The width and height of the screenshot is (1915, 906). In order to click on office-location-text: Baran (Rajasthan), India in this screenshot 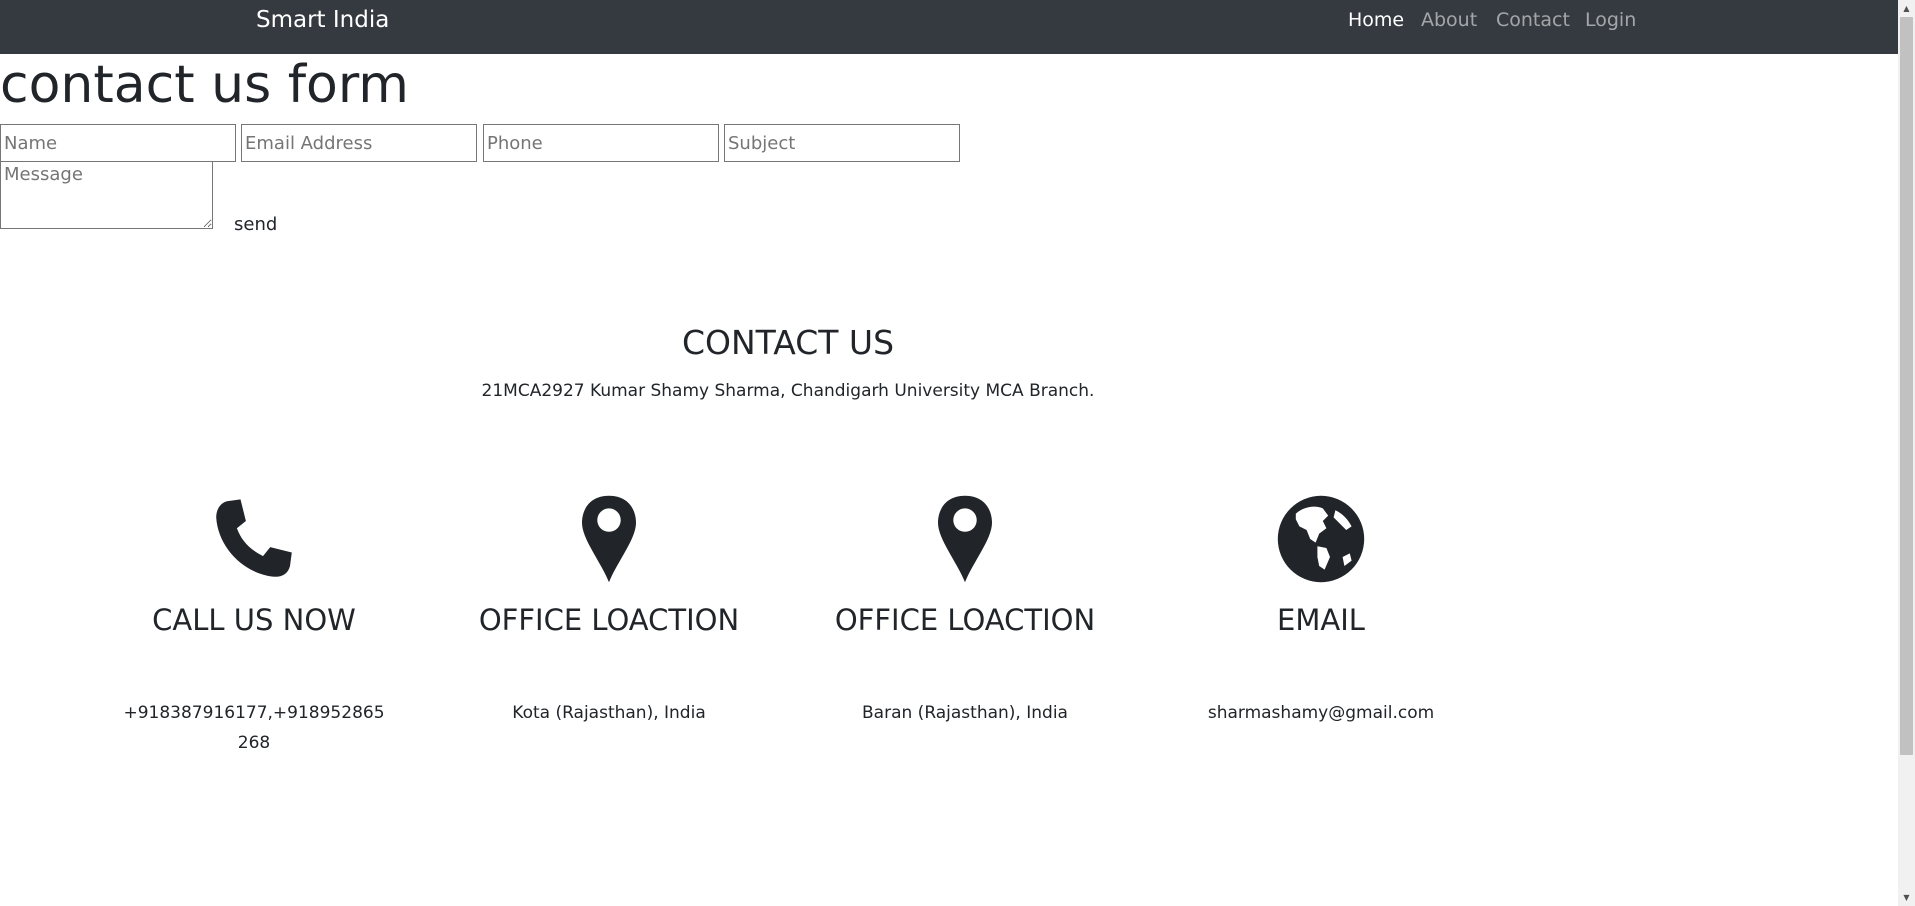, I will do `click(965, 713)`.